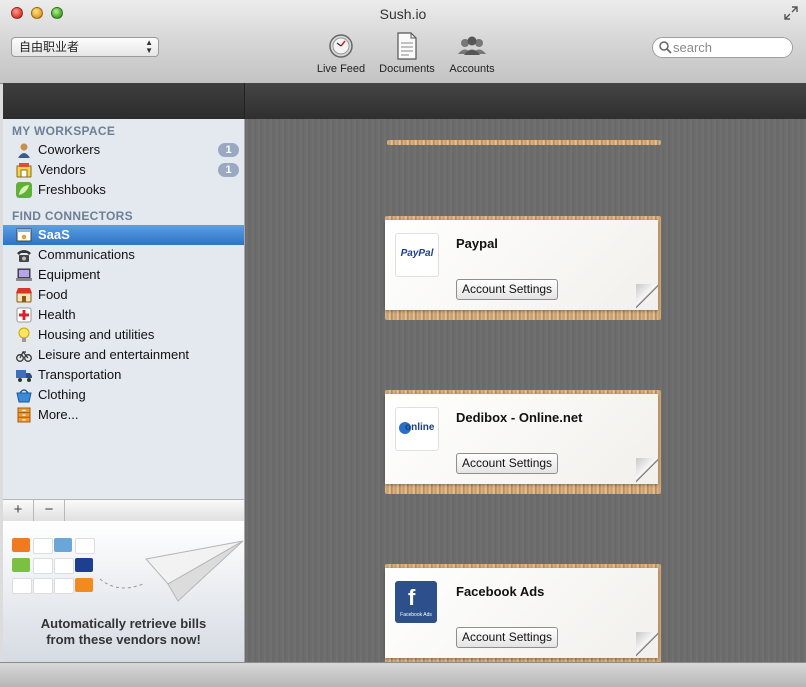  What do you see at coordinates (791, 13) in the screenshot?
I see `fullscreen-icon` at bounding box center [791, 13].